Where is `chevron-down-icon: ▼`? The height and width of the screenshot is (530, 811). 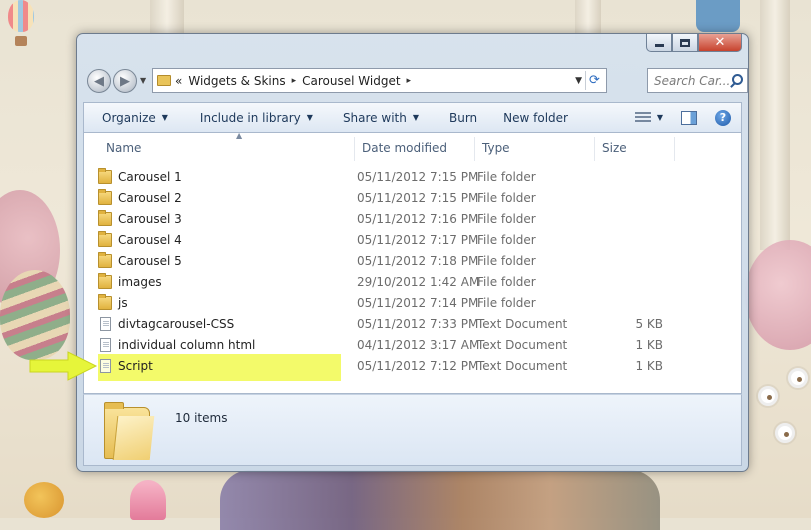
chevron-down-icon: ▼ is located at coordinates (309, 117).